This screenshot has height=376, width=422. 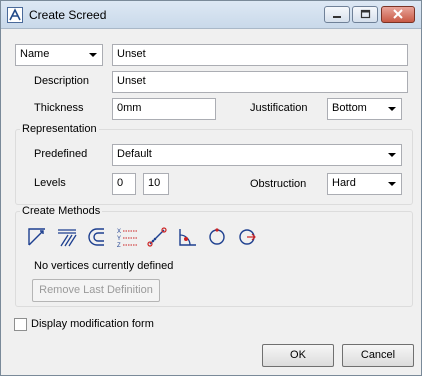 What do you see at coordinates (62, 81) in the screenshot?
I see `description-label: Description` at bounding box center [62, 81].